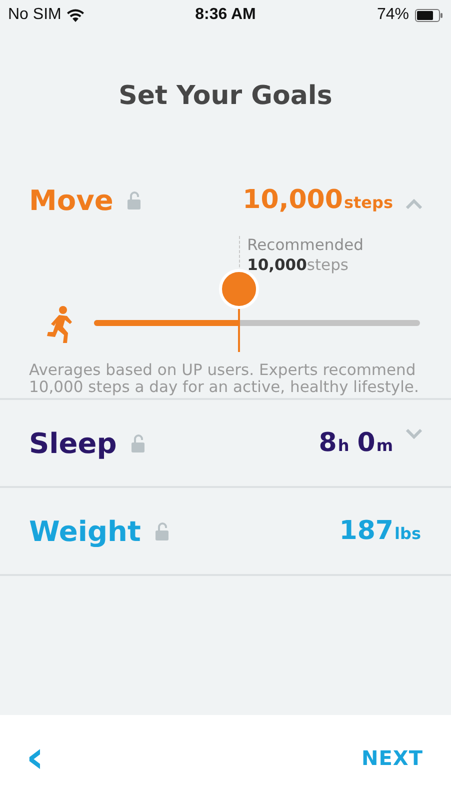 Image resolution: width=451 pixels, height=800 pixels. I want to click on wifi-icon, so click(75, 15).